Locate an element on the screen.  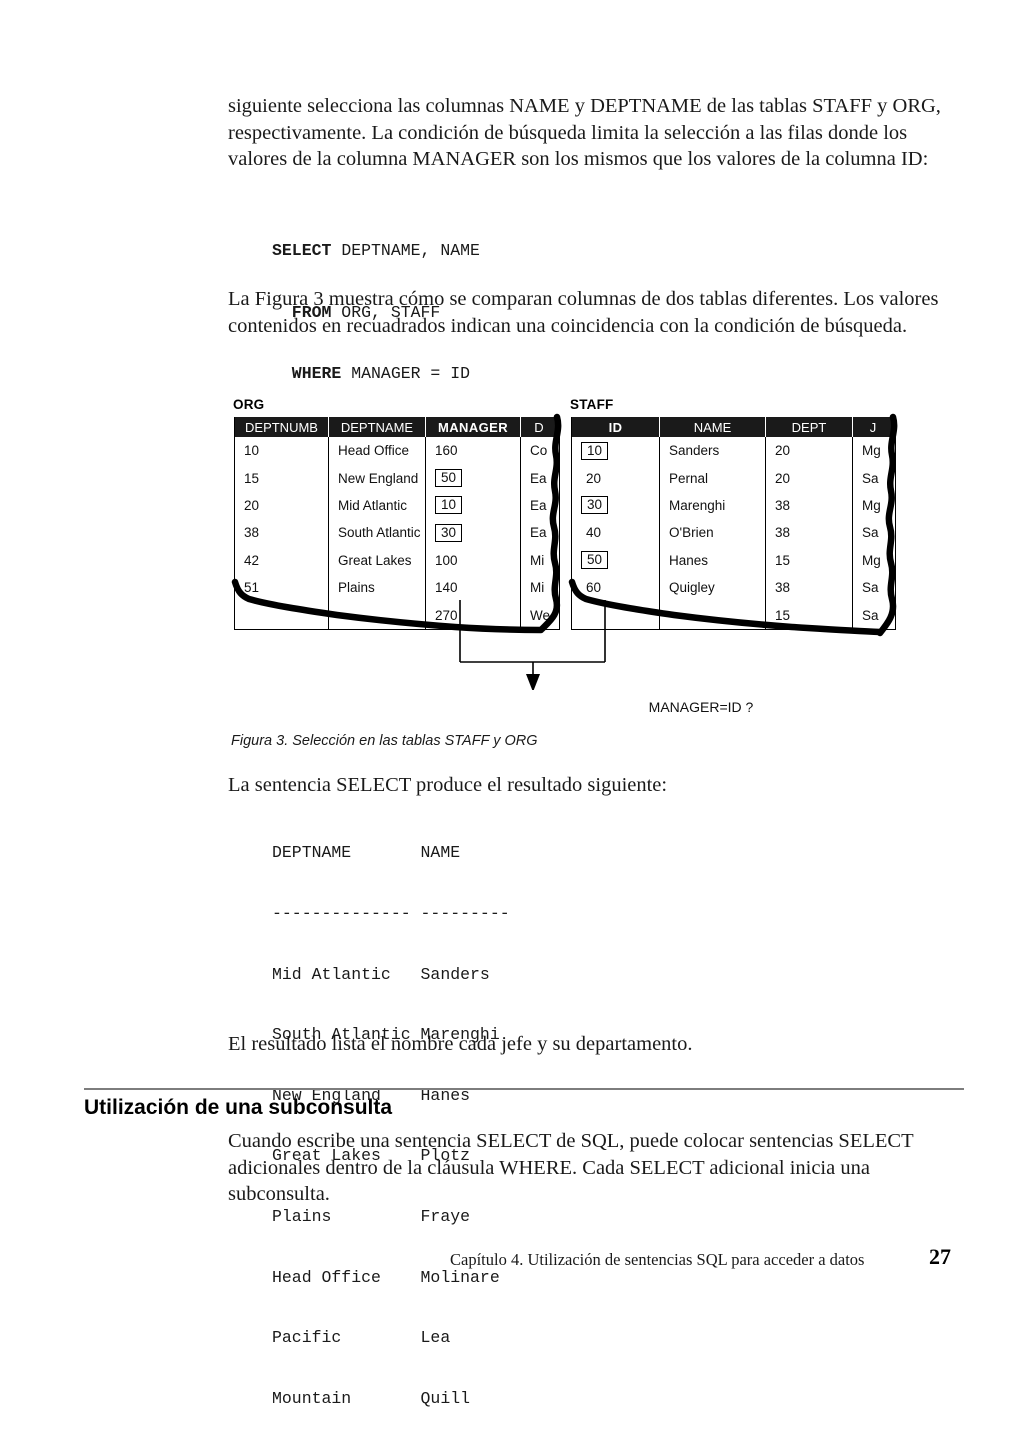
staff-id-value-boxed: 30 is located at coordinates (595, 505).